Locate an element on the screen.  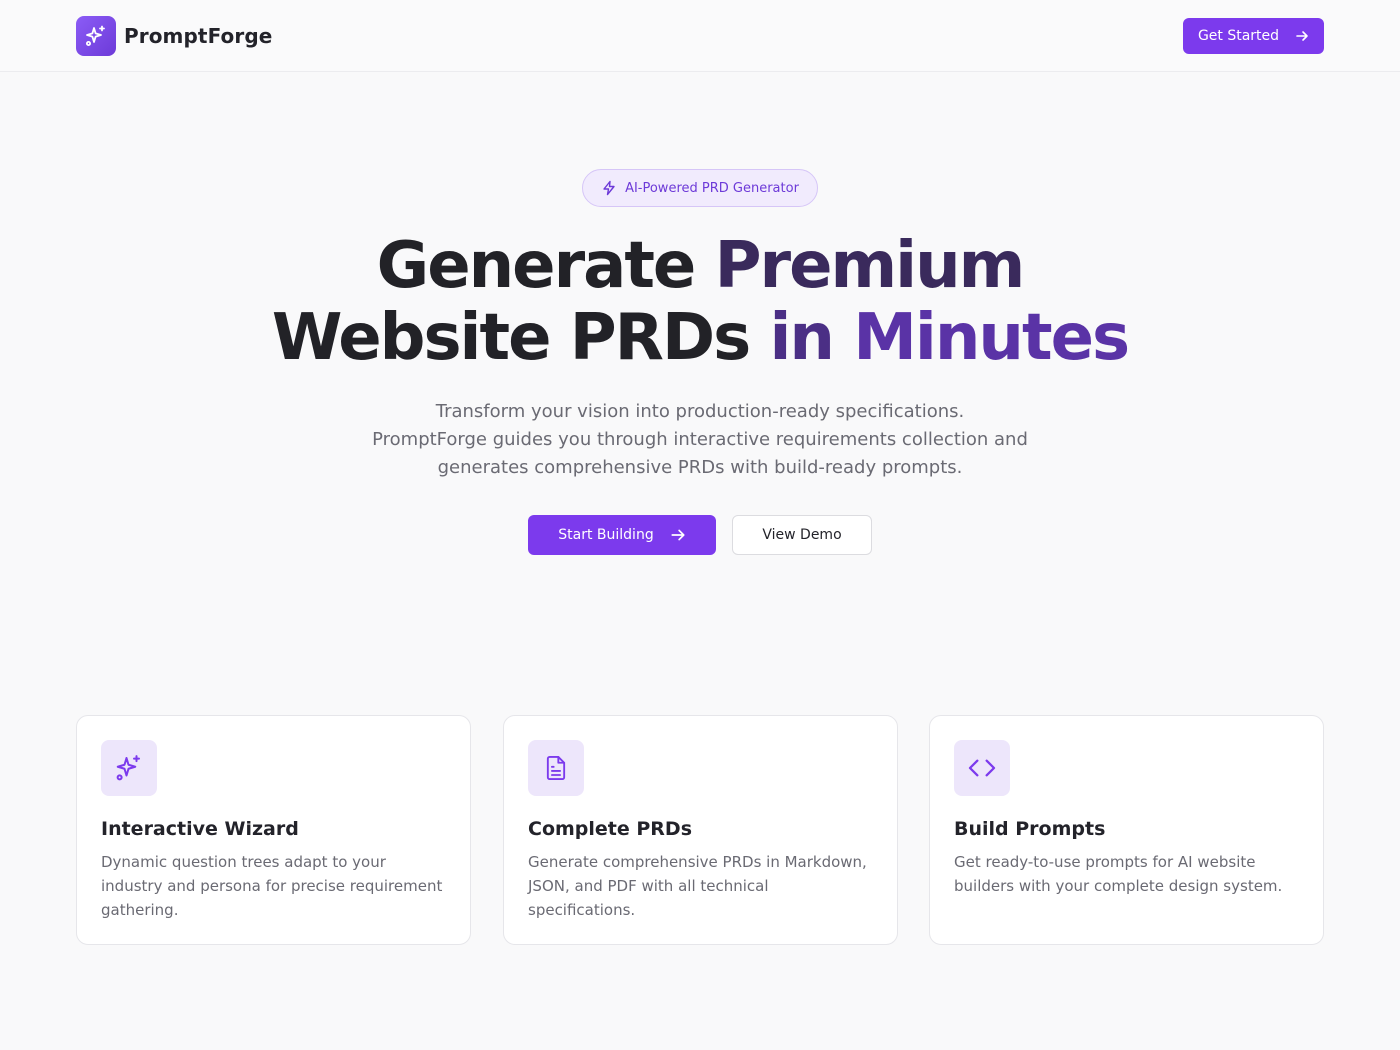
code-icon is located at coordinates (982, 768).